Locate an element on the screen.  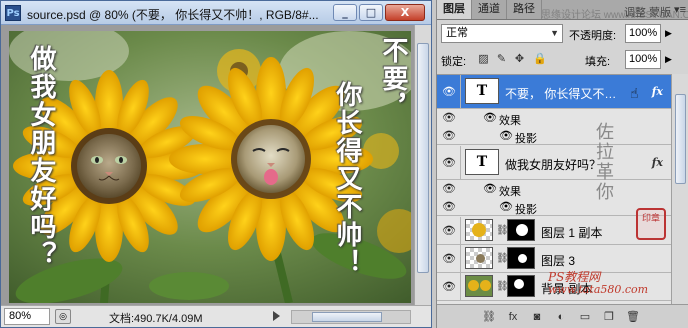
close-button: X is located at coordinates (405, 12).